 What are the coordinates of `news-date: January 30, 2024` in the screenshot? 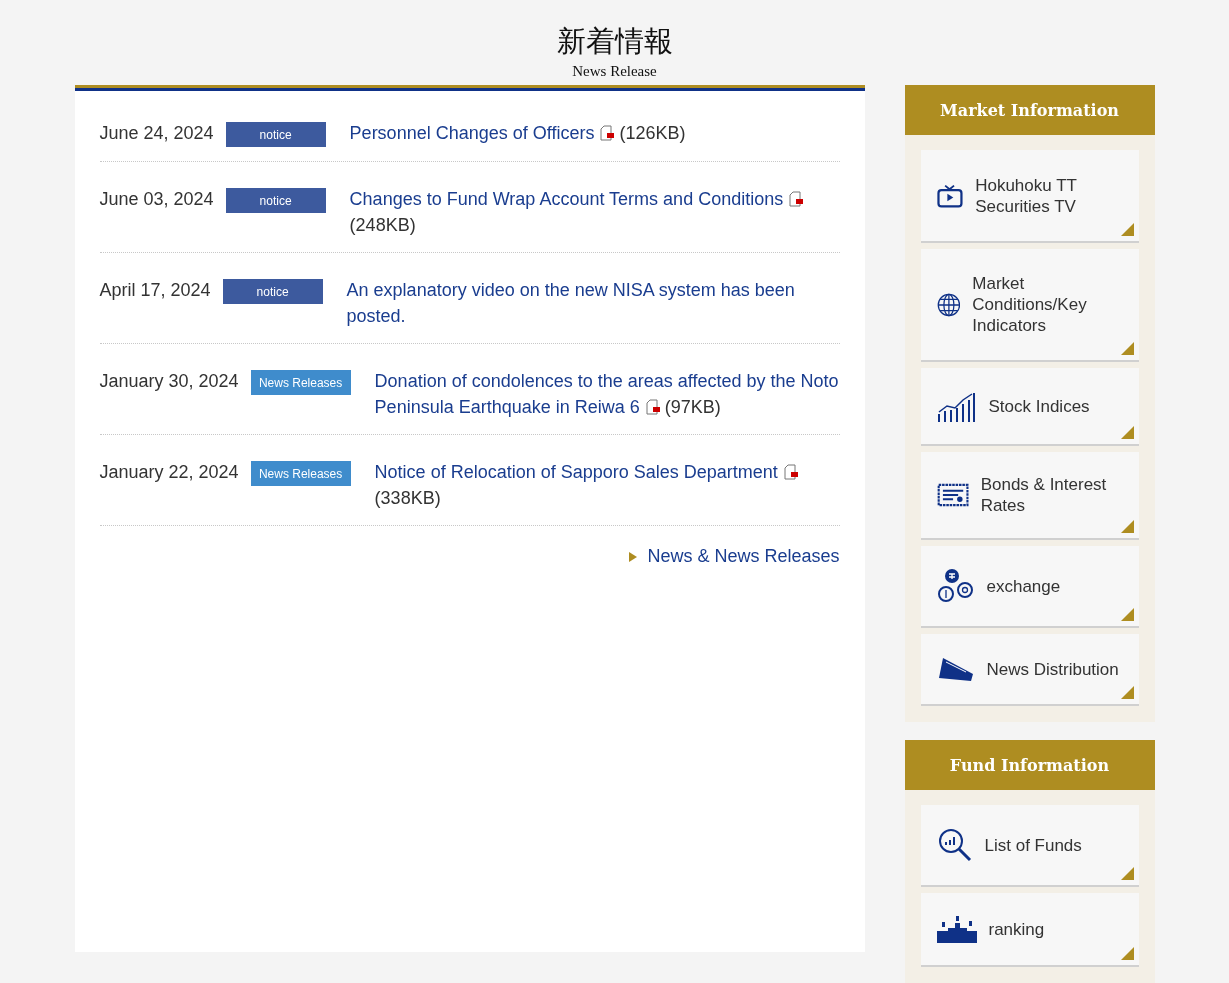 It's located at (169, 381).